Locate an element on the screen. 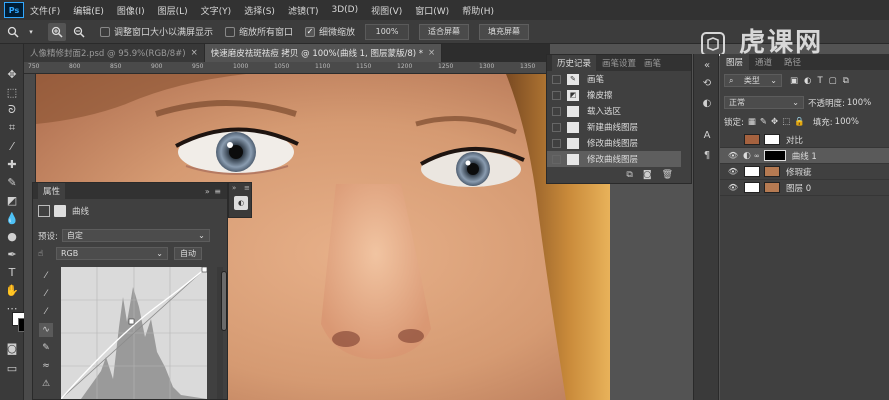 This screenshot has width=889, height=400. lock-all-icon: 🔒 is located at coordinates (799, 122).